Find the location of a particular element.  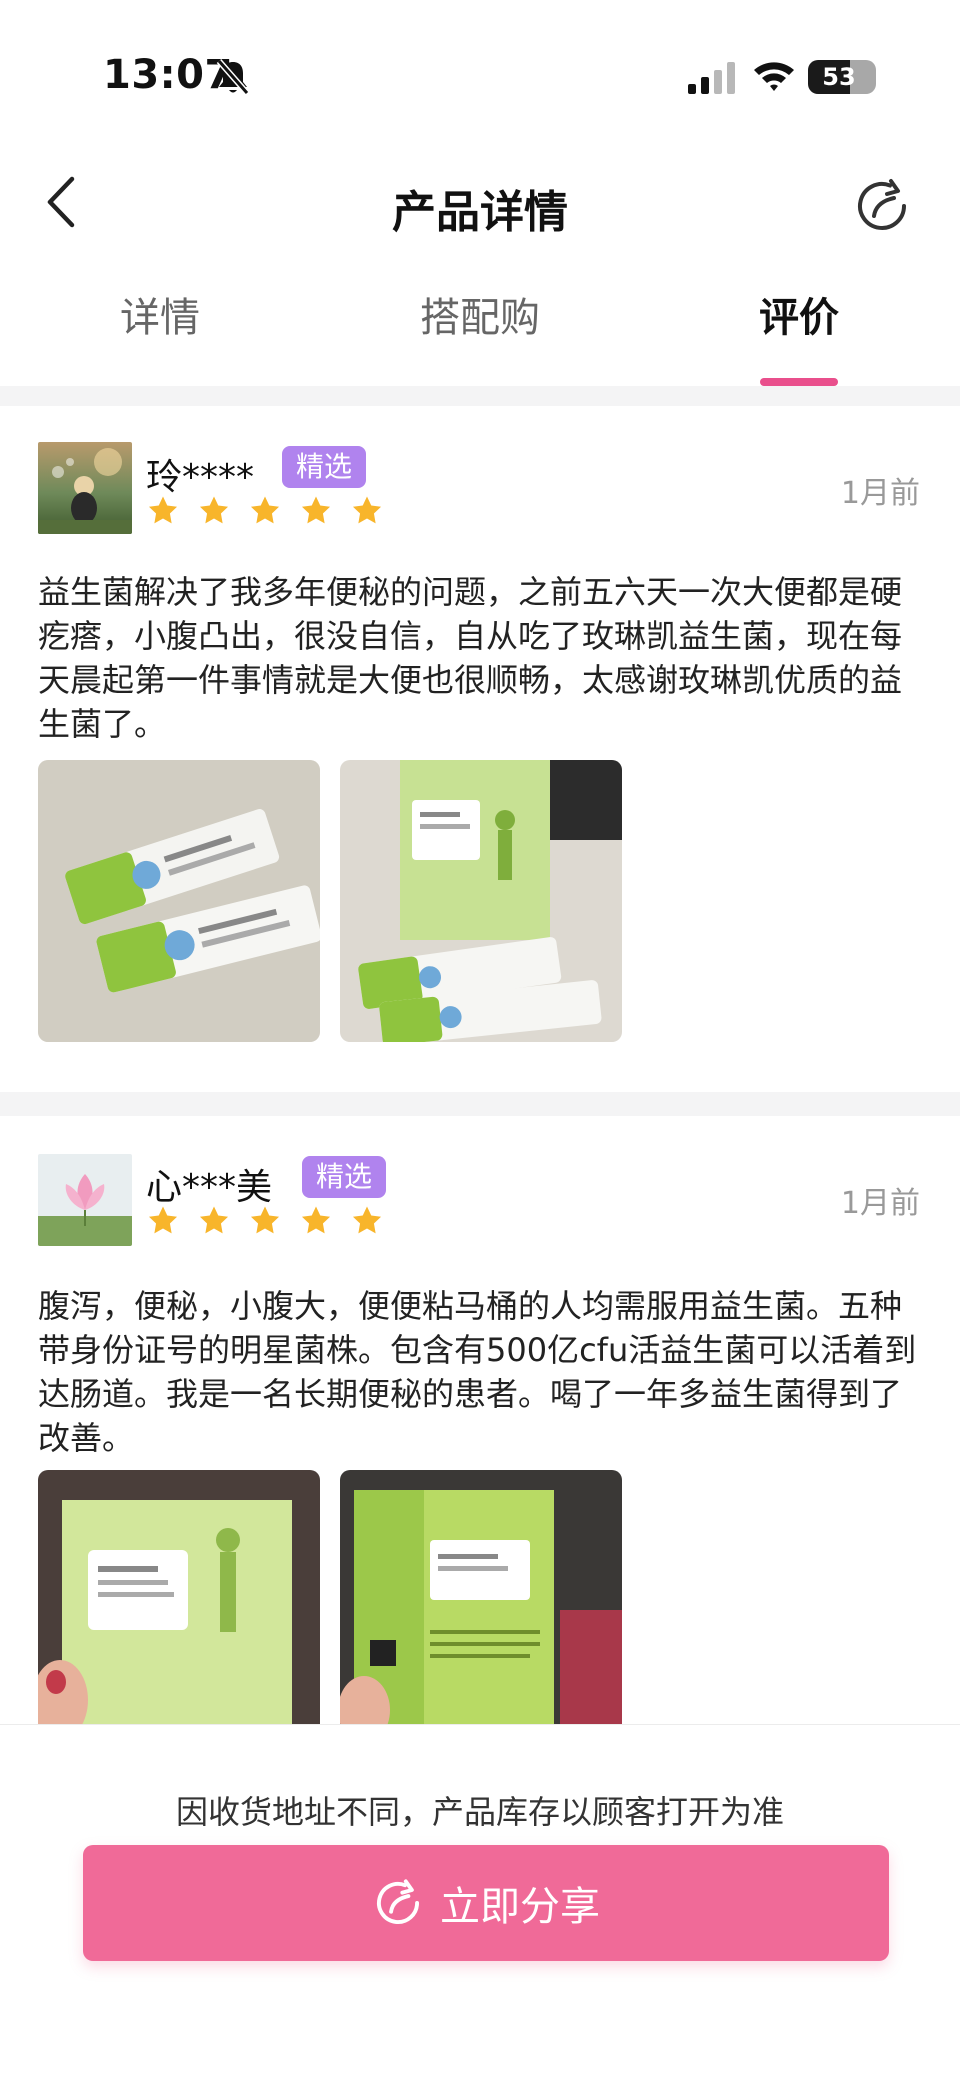

status-time: 13:07 is located at coordinates (168, 75).